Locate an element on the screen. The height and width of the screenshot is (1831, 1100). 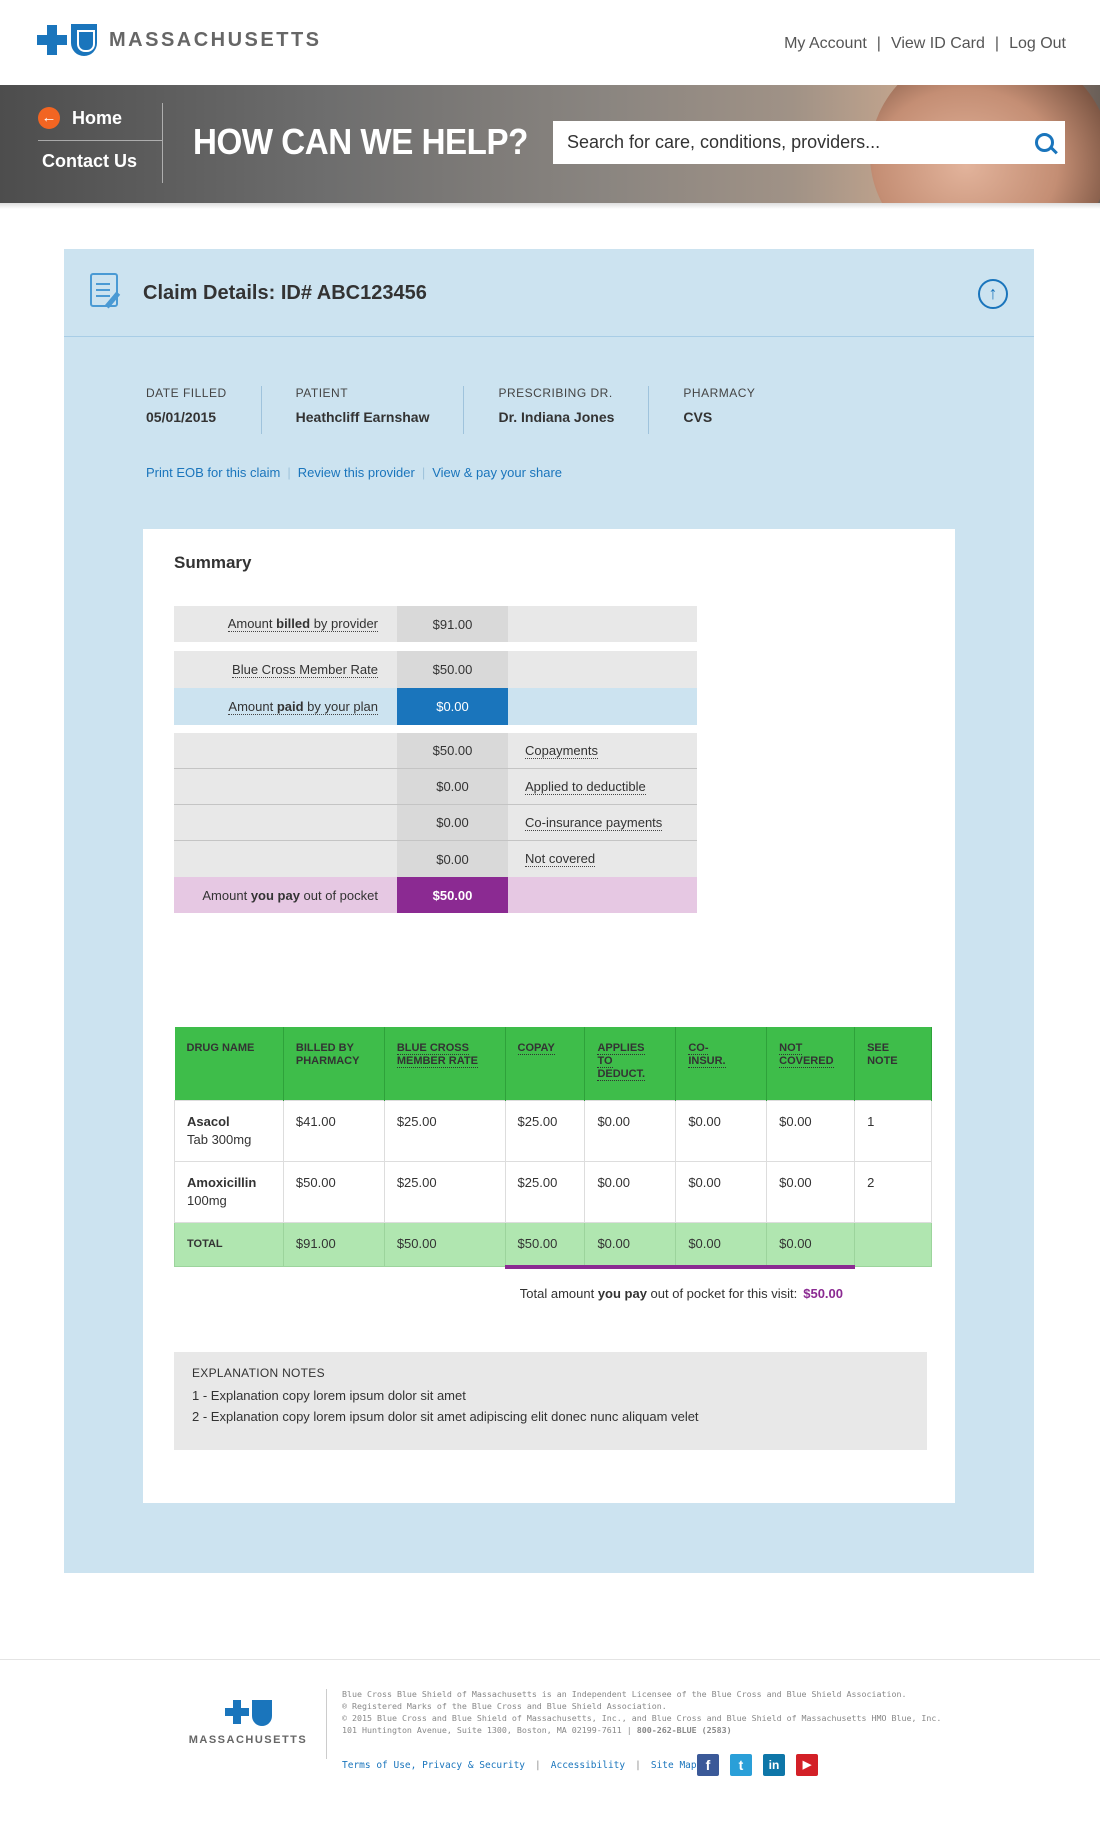
billed-label: Amount billed by provider is located at coordinates (285, 624).